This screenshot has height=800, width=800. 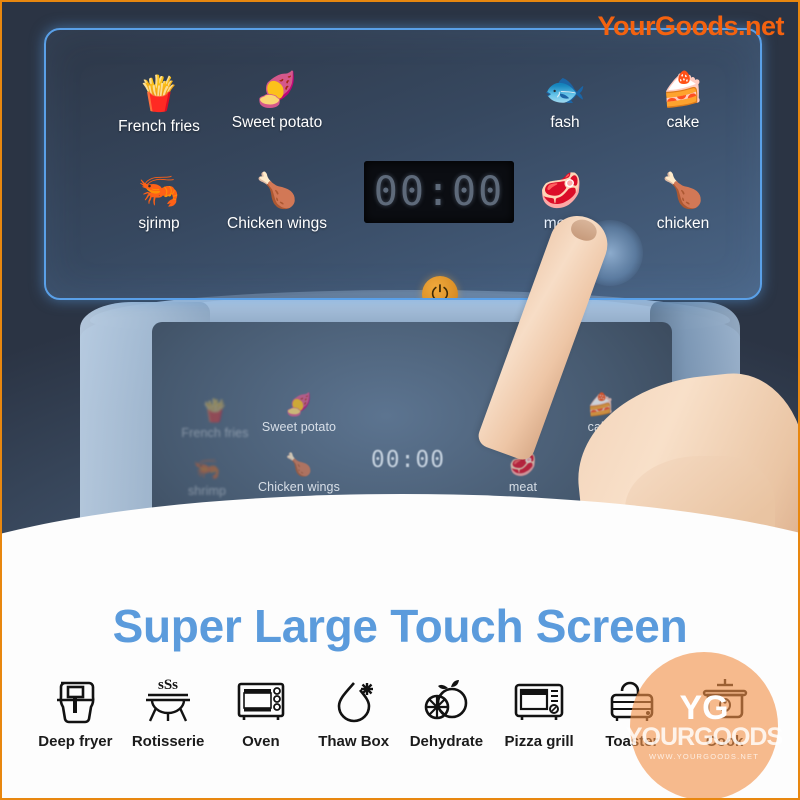 I want to click on feature-deep-fryer: Deep fryer, so click(x=75, y=712).